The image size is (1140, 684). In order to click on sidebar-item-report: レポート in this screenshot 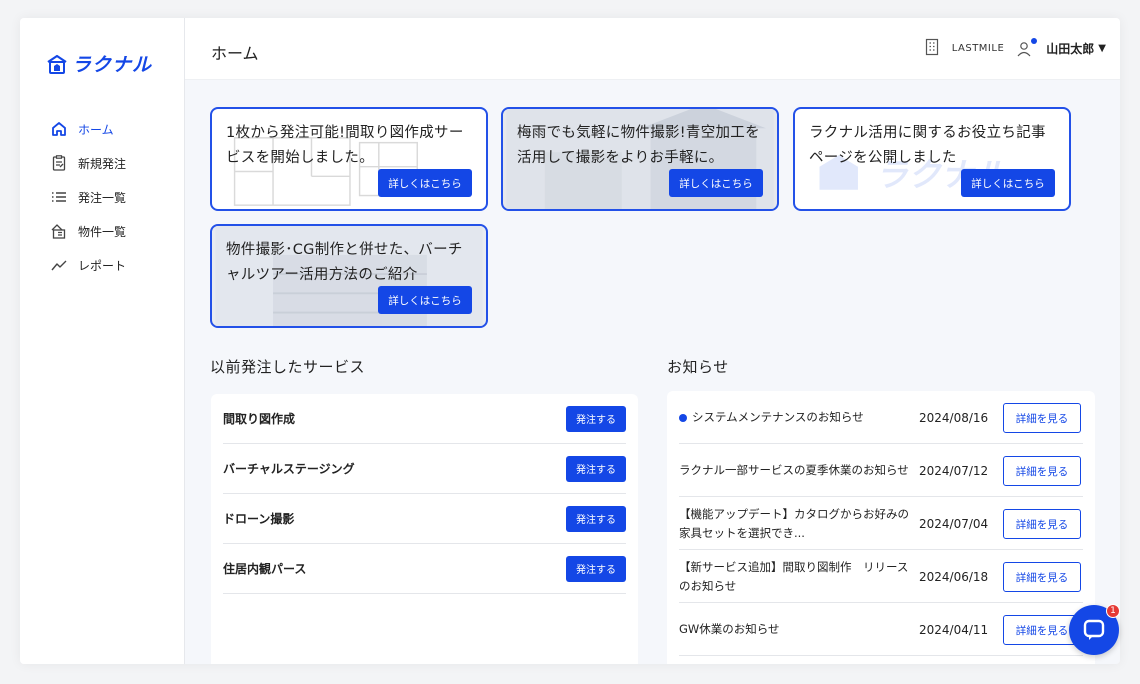, I will do `click(88, 265)`.